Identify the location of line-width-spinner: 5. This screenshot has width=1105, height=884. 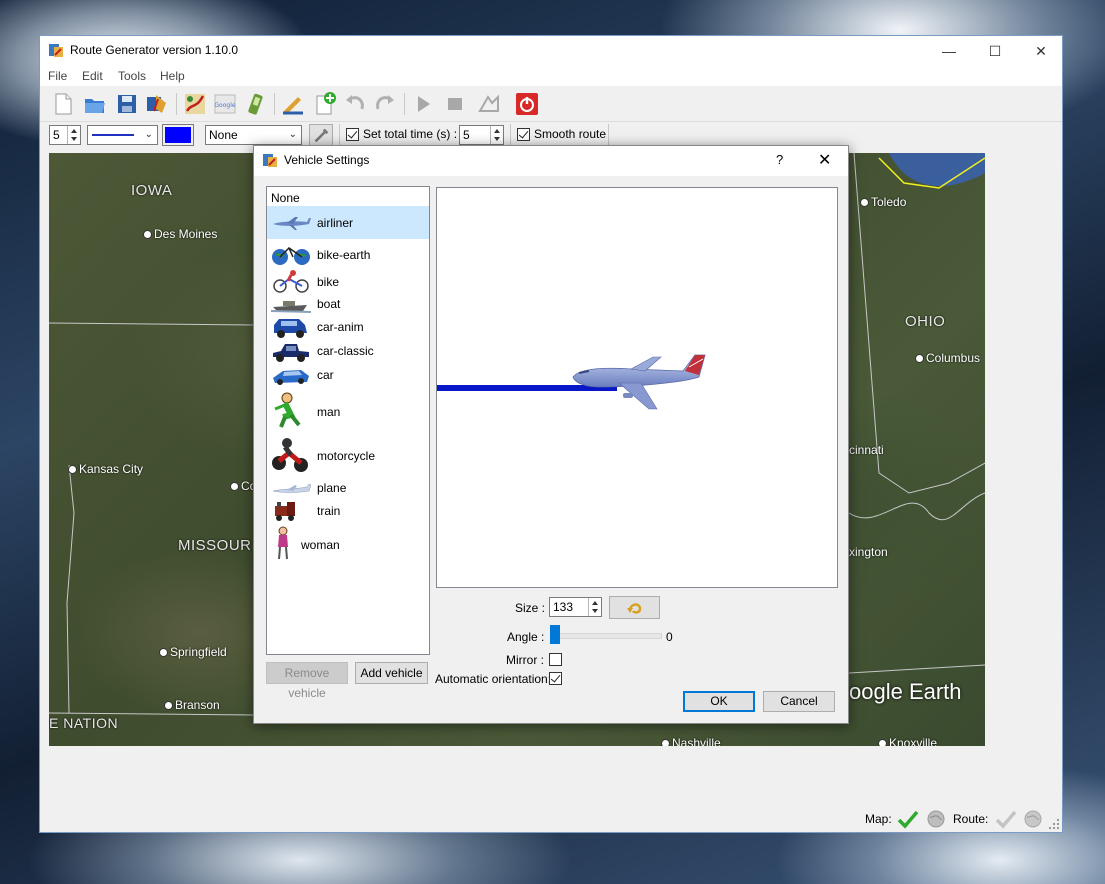
(65, 135).